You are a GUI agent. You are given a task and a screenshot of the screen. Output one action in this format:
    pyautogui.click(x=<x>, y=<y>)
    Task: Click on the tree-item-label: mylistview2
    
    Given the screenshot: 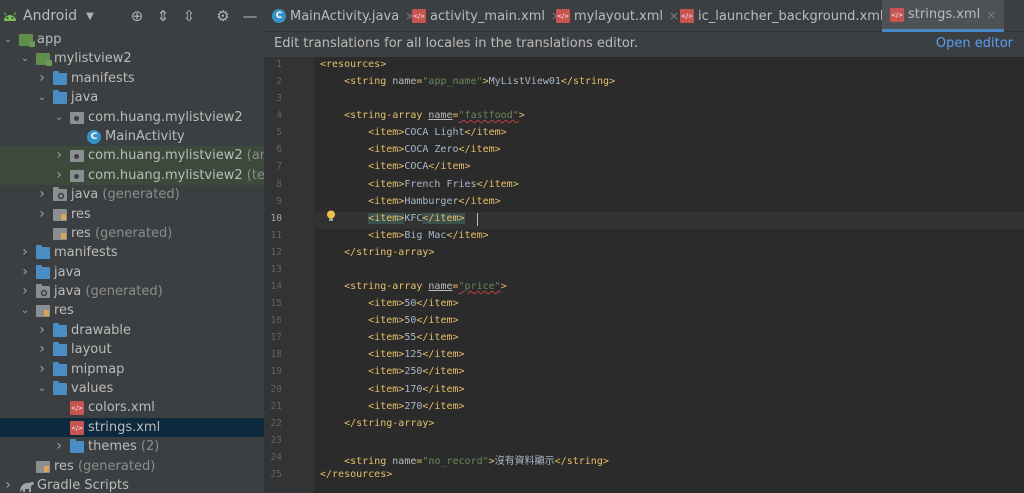 What is the action you would take?
    pyautogui.click(x=93, y=59)
    